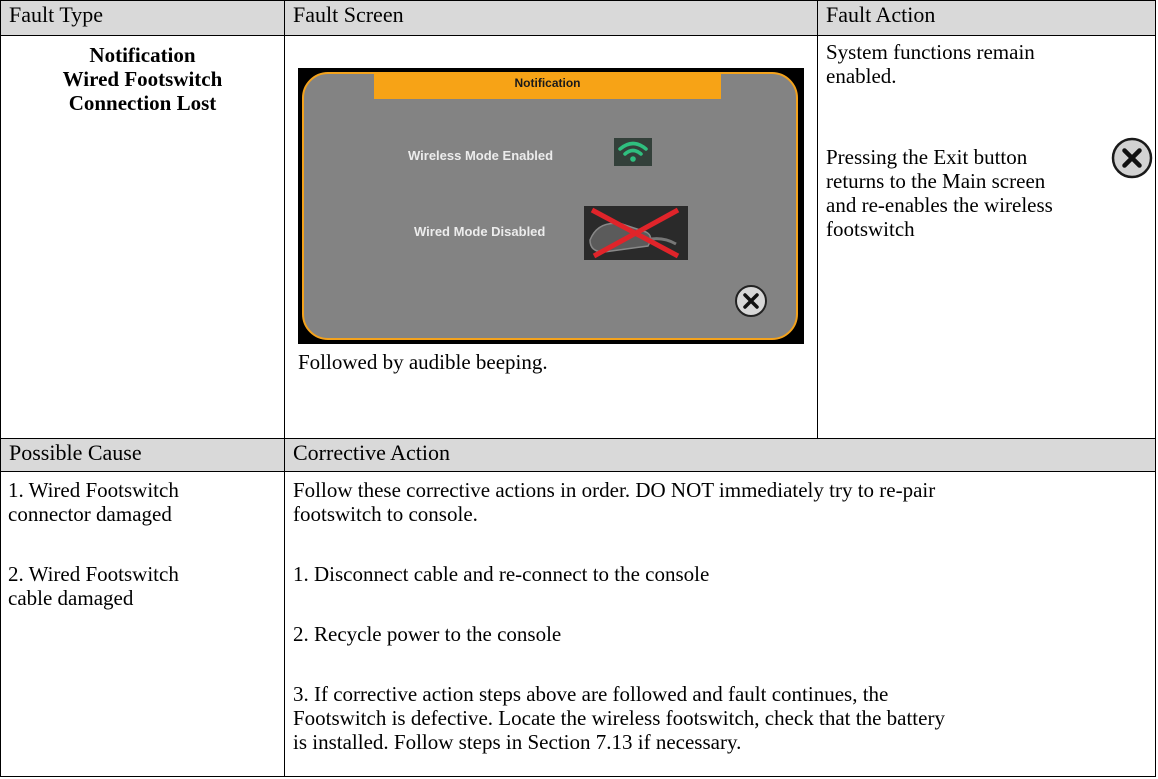  What do you see at coordinates (481, 155) in the screenshot?
I see `wireless-mode-label: Wireless Mode Enabled` at bounding box center [481, 155].